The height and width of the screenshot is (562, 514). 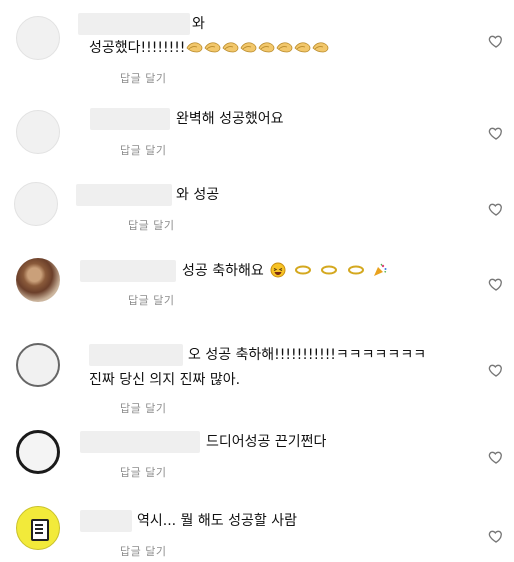 I want to click on comment-text: 역시... 뭘 해도 성공할 사람, so click(x=217, y=521).